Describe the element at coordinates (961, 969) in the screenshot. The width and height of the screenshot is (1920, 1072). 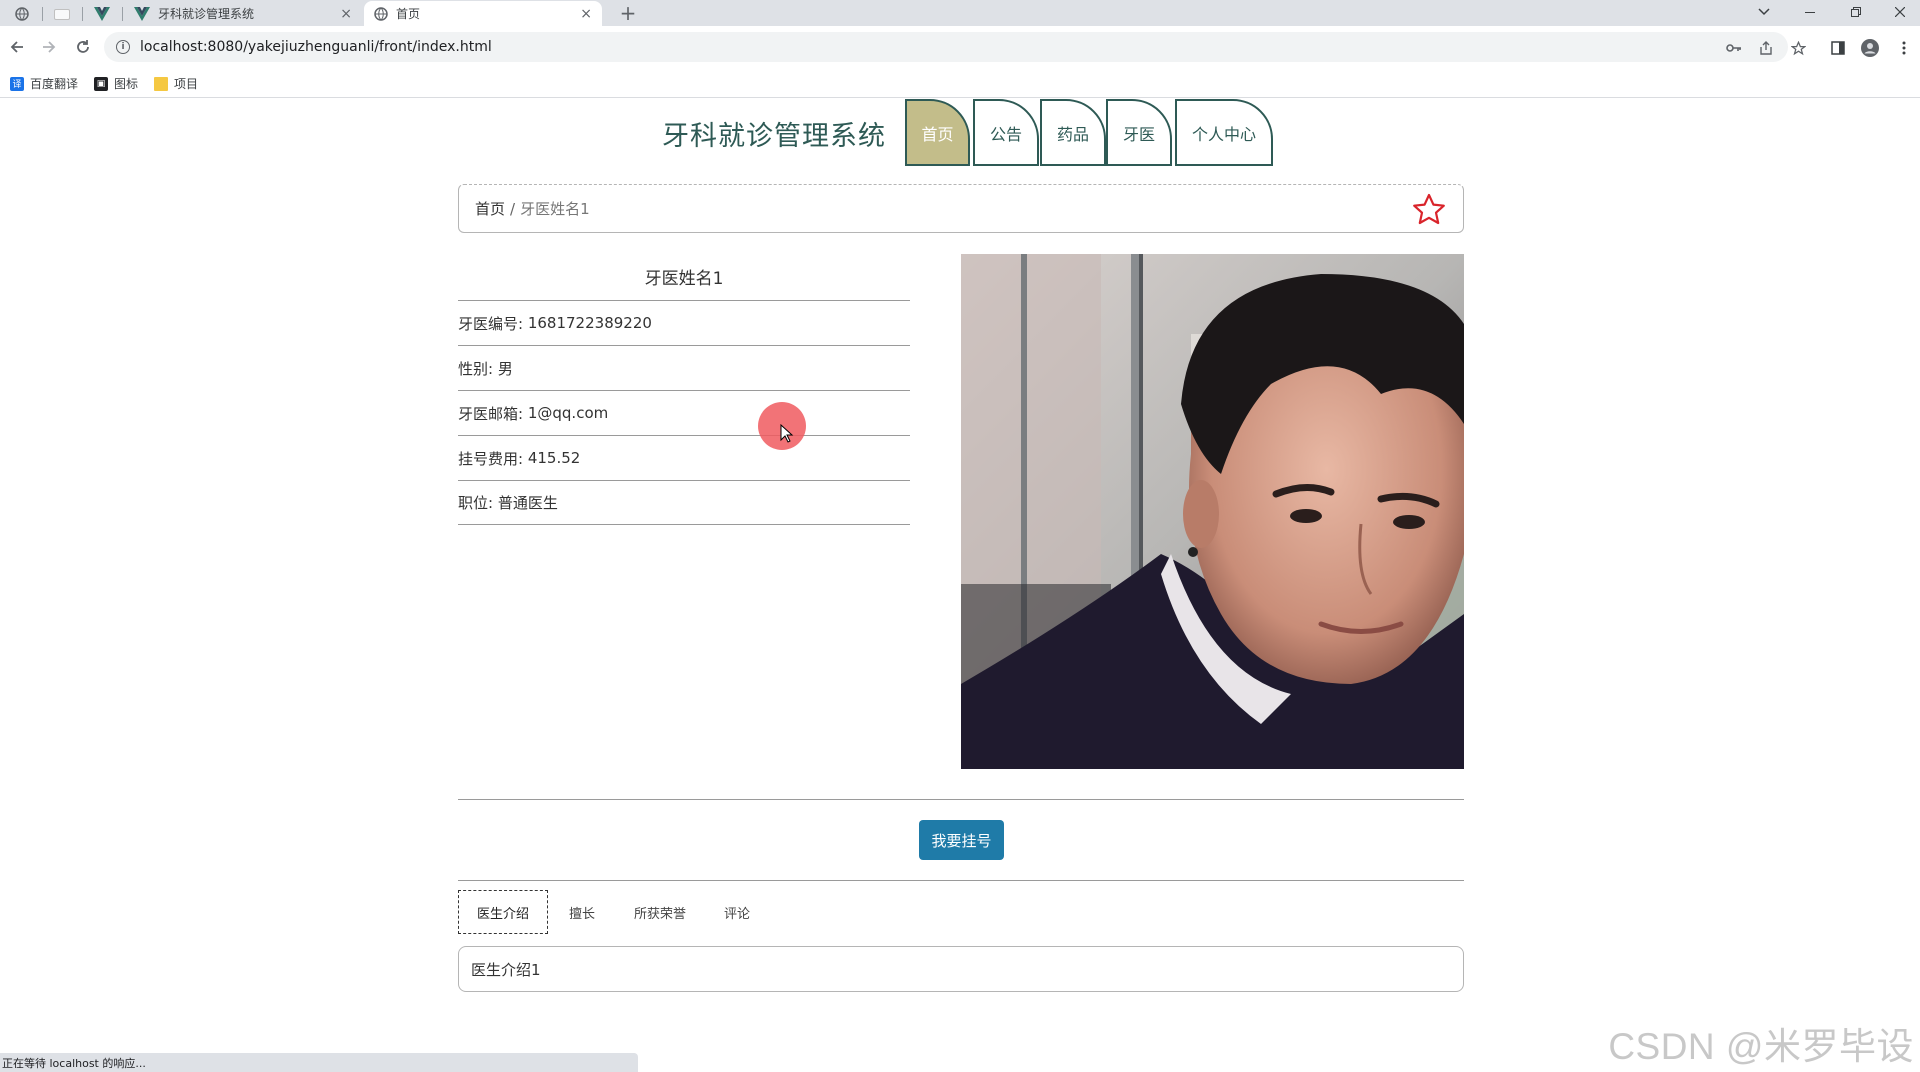
I see `tab-content: 医生介绍1` at that location.